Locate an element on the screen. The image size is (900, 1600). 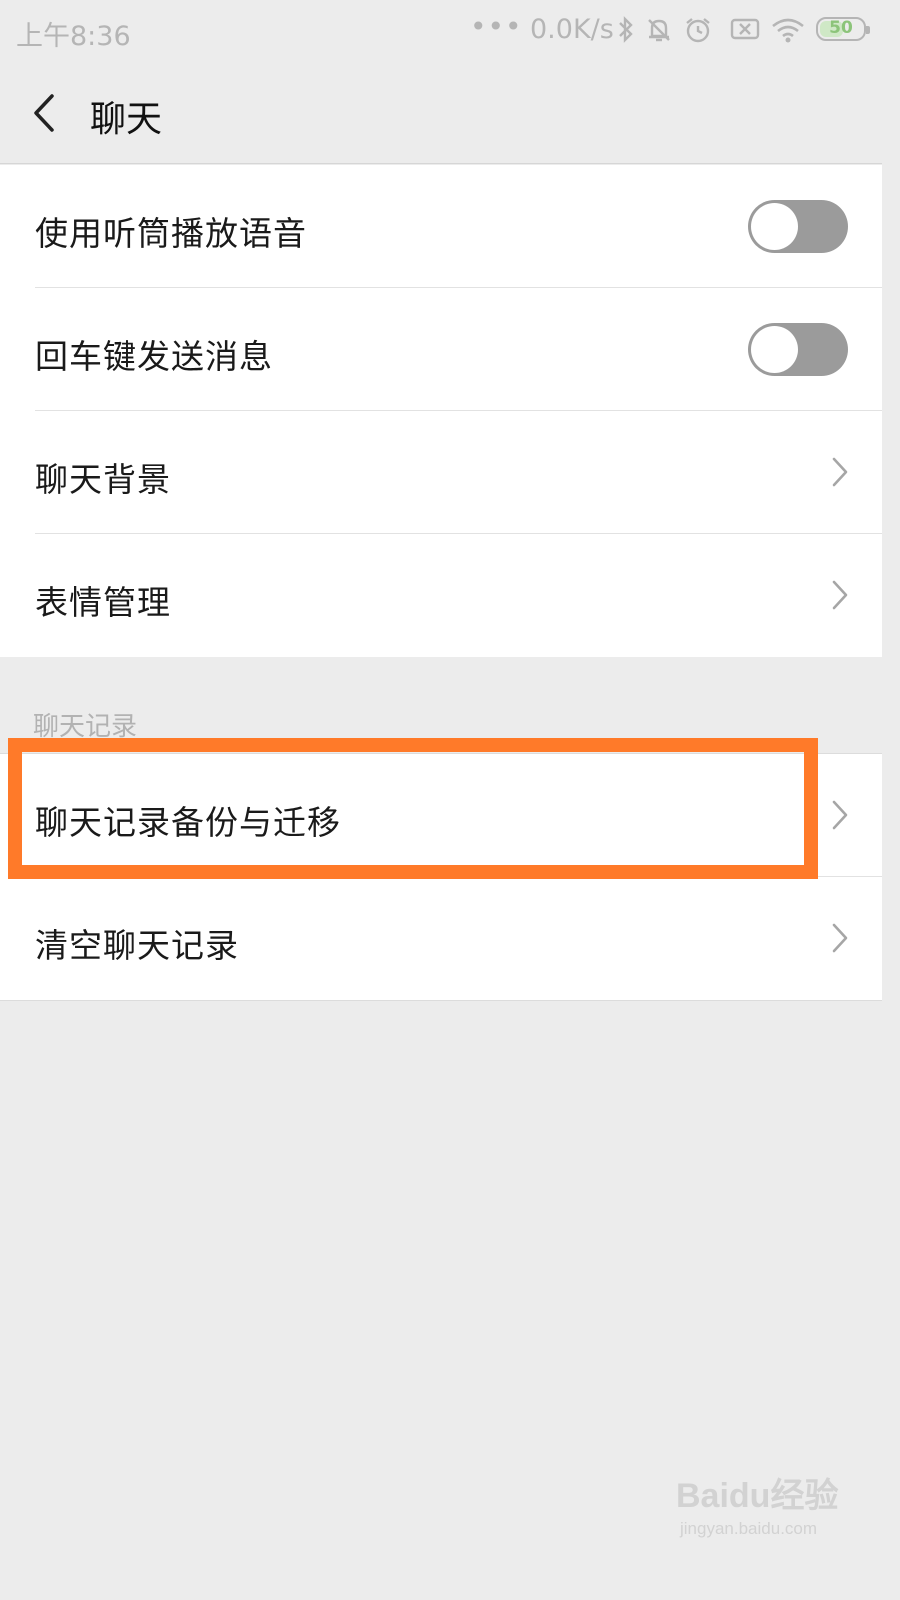
setting-row-sticker-management: 表情管理 is located at coordinates (458, 595).